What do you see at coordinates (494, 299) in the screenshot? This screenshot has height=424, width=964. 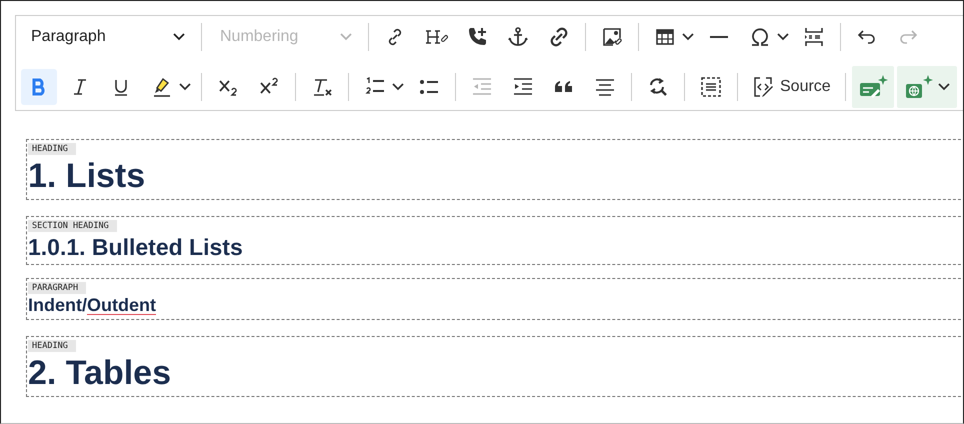 I see `content-block: PARAGRAPH Indent/Outdent` at bounding box center [494, 299].